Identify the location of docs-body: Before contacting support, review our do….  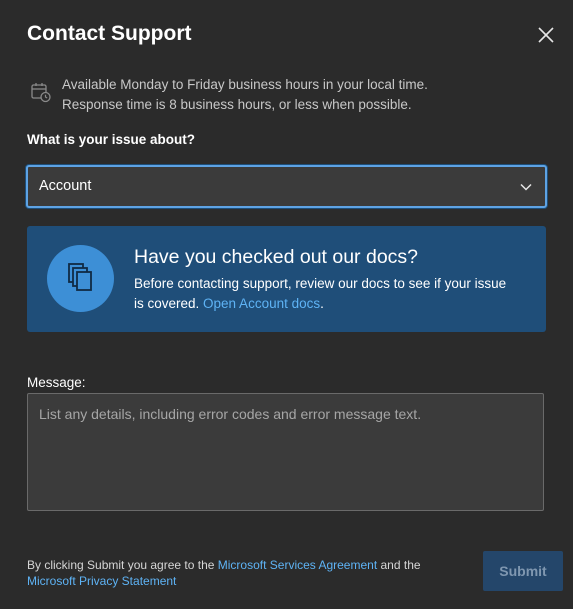
(324, 294).